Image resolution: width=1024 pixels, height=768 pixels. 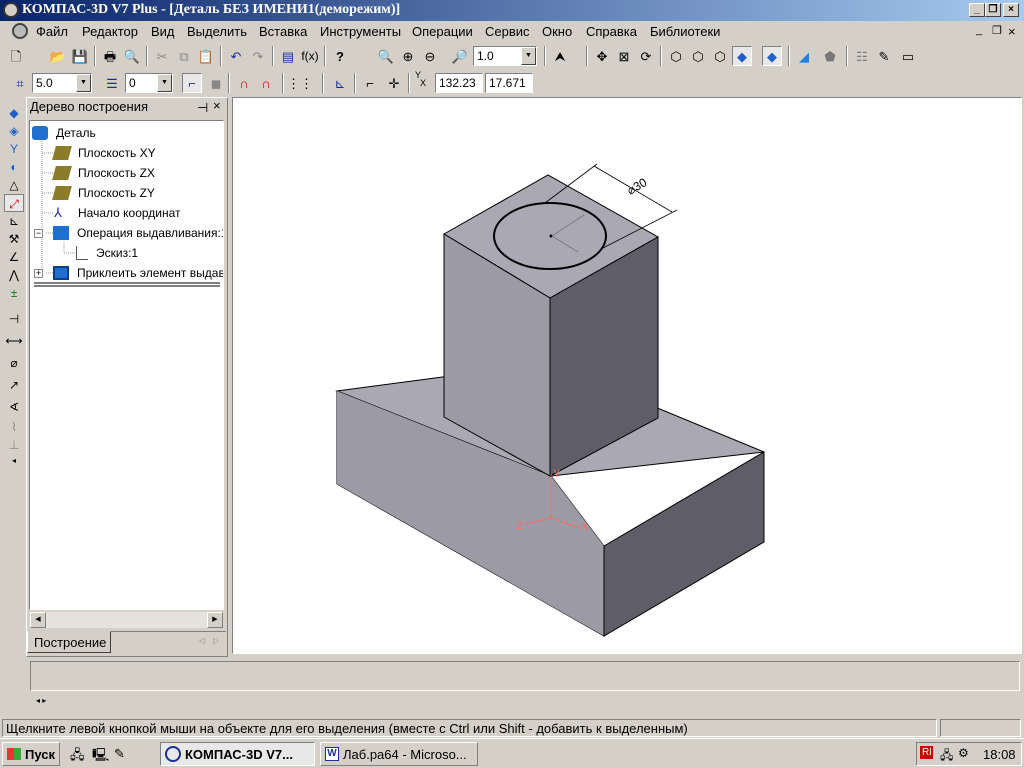 I want to click on close-button: ×, so click(x=1011, y=10).